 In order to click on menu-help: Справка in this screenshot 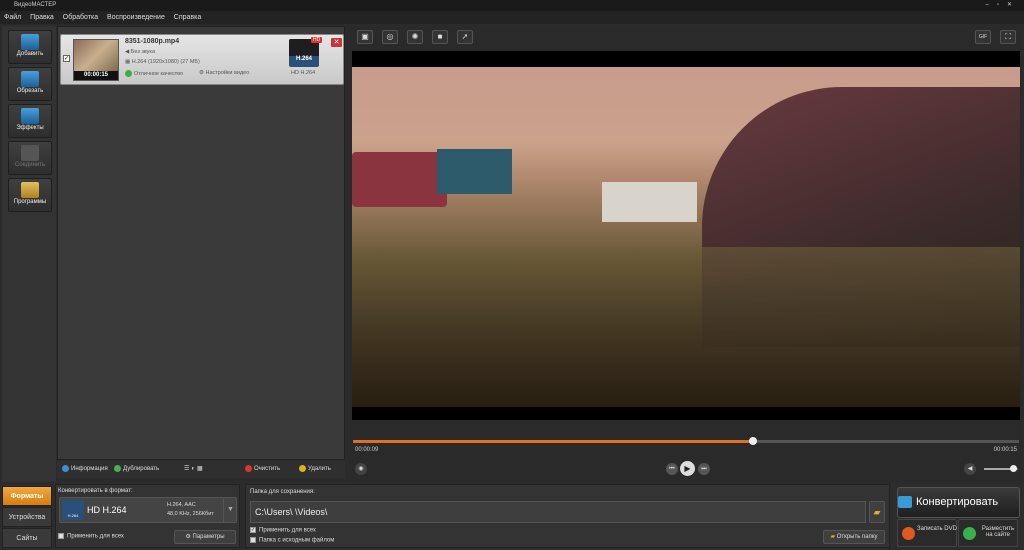, I will do `click(187, 17)`.